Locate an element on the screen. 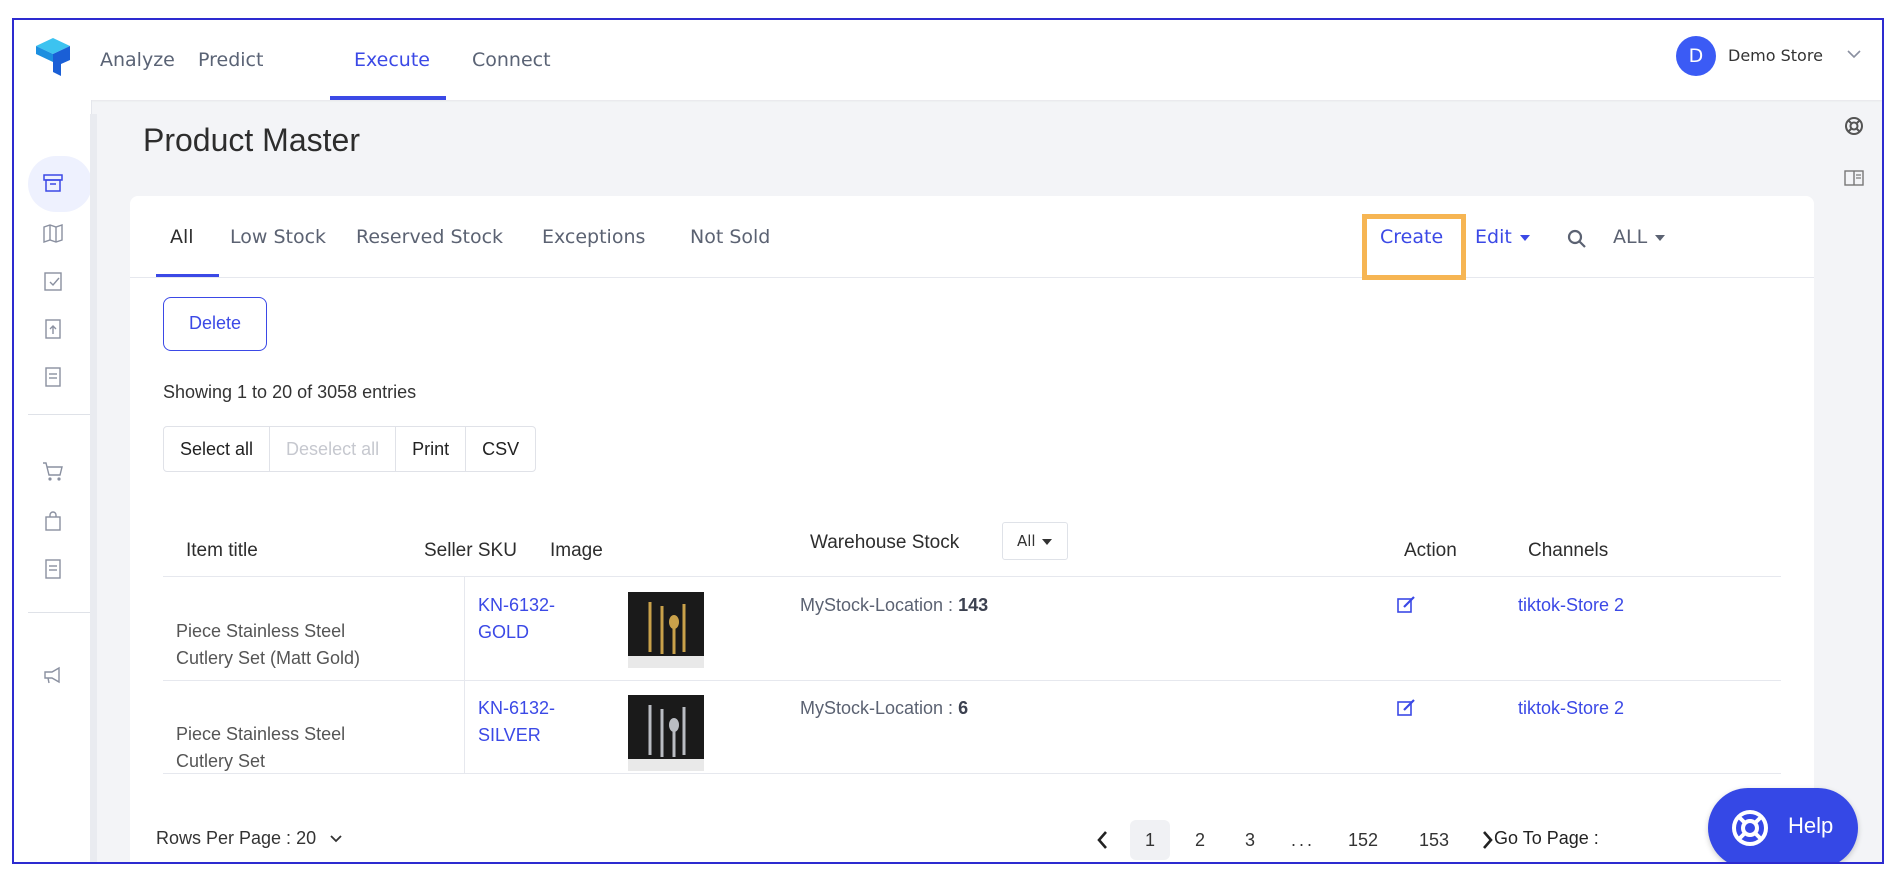 This screenshot has width=1892, height=876. column-header-seller-sku: Seller SKU is located at coordinates (470, 551).